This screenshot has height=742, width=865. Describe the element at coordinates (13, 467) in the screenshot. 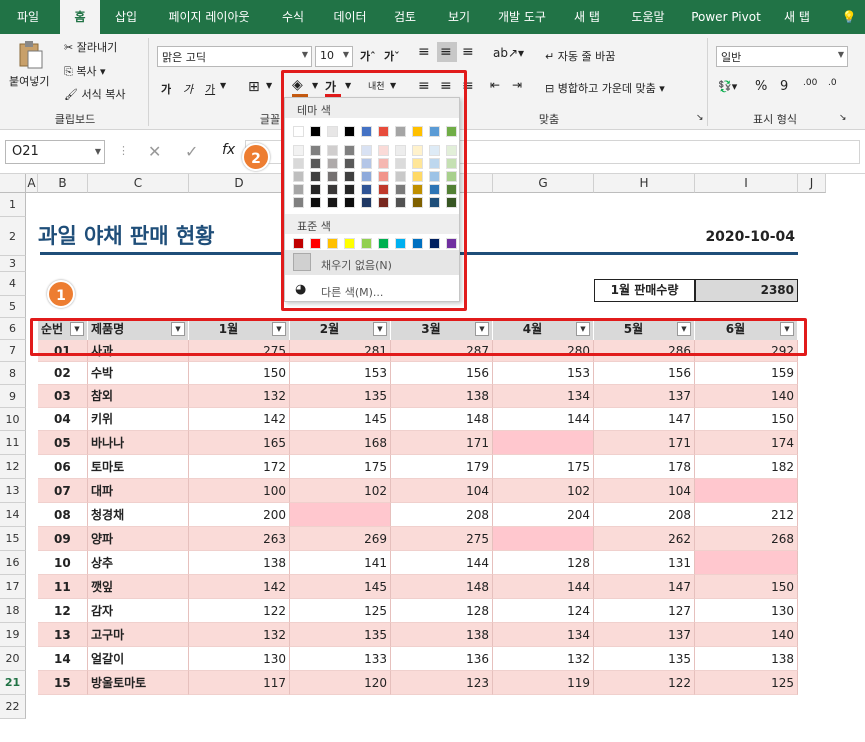

I see `row-header: 12` at that location.